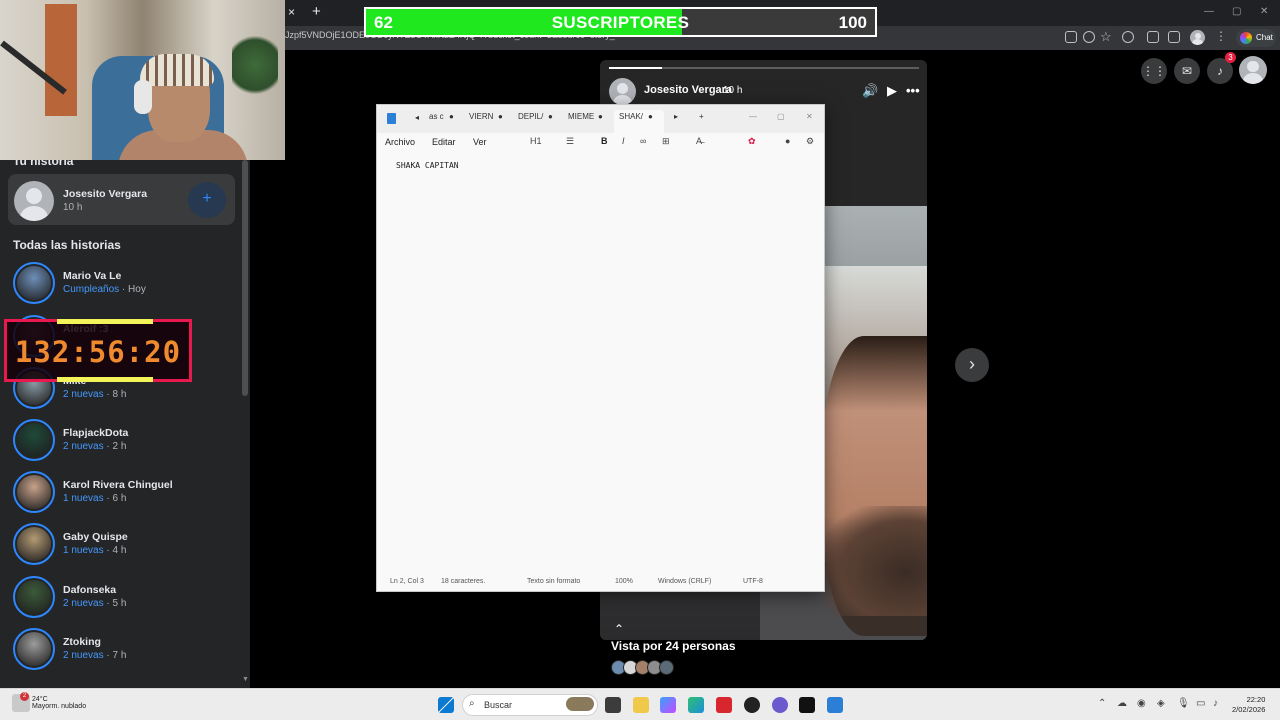 The image size is (1280, 720). I want to click on expand-viewers-icon: ⌃, so click(619, 629).